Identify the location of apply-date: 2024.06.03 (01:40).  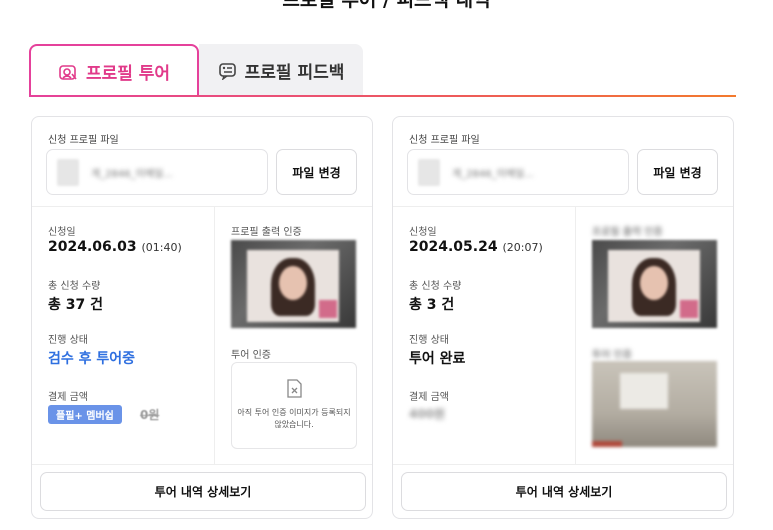
(115, 247).